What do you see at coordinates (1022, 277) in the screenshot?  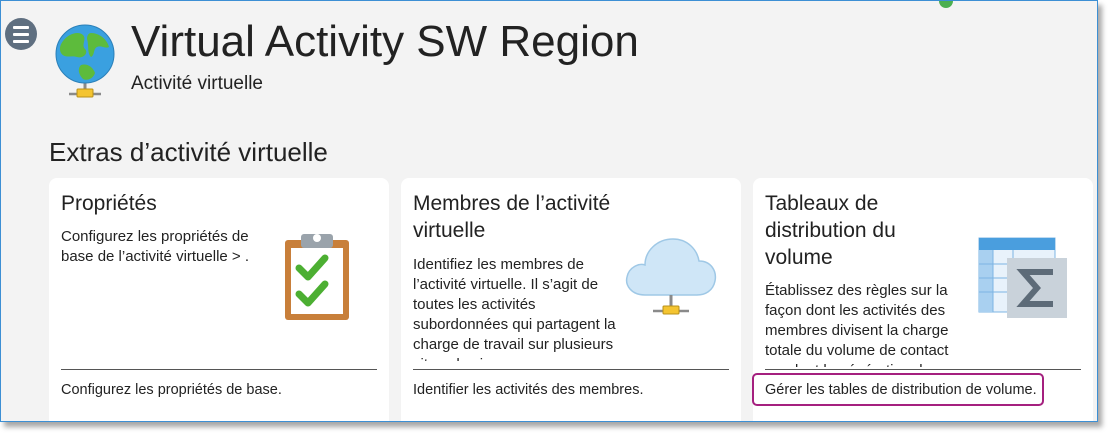 I see `table-sigma-icon` at bounding box center [1022, 277].